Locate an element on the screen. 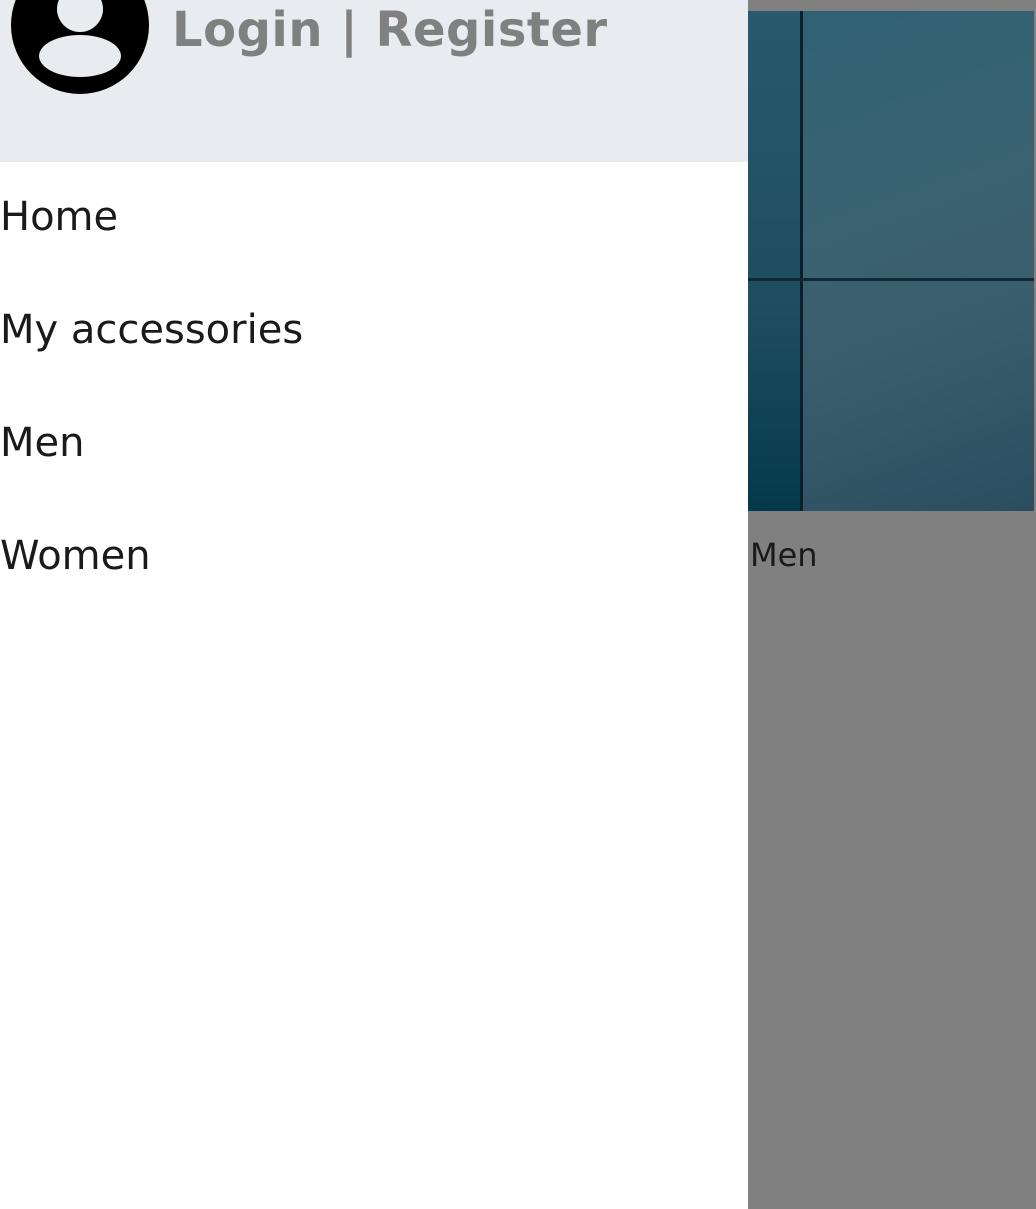 Image resolution: width=1036 pixels, height=1209 pixels. category-card-caption: Men is located at coordinates (784, 555).